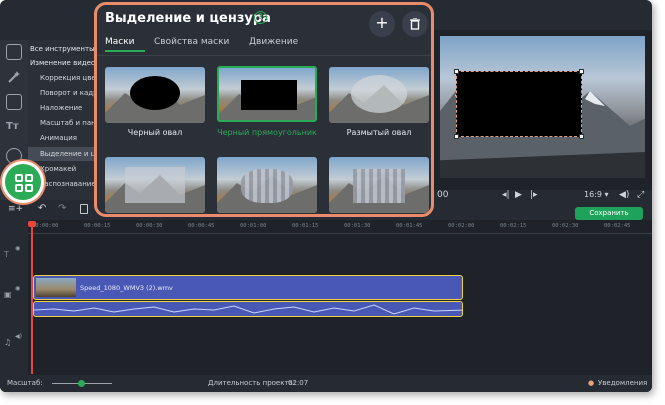  What do you see at coordinates (126, 288) in the screenshot?
I see `clip-name: Speed_1080_WMV3 (2).wmv` at bounding box center [126, 288].